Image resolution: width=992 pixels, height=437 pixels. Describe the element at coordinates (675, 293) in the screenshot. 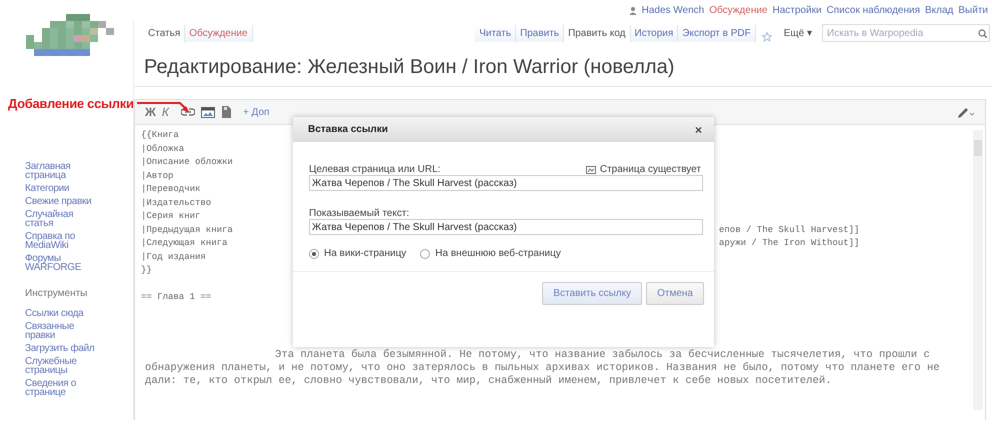

I see `cancel-button: Отмена` at that location.